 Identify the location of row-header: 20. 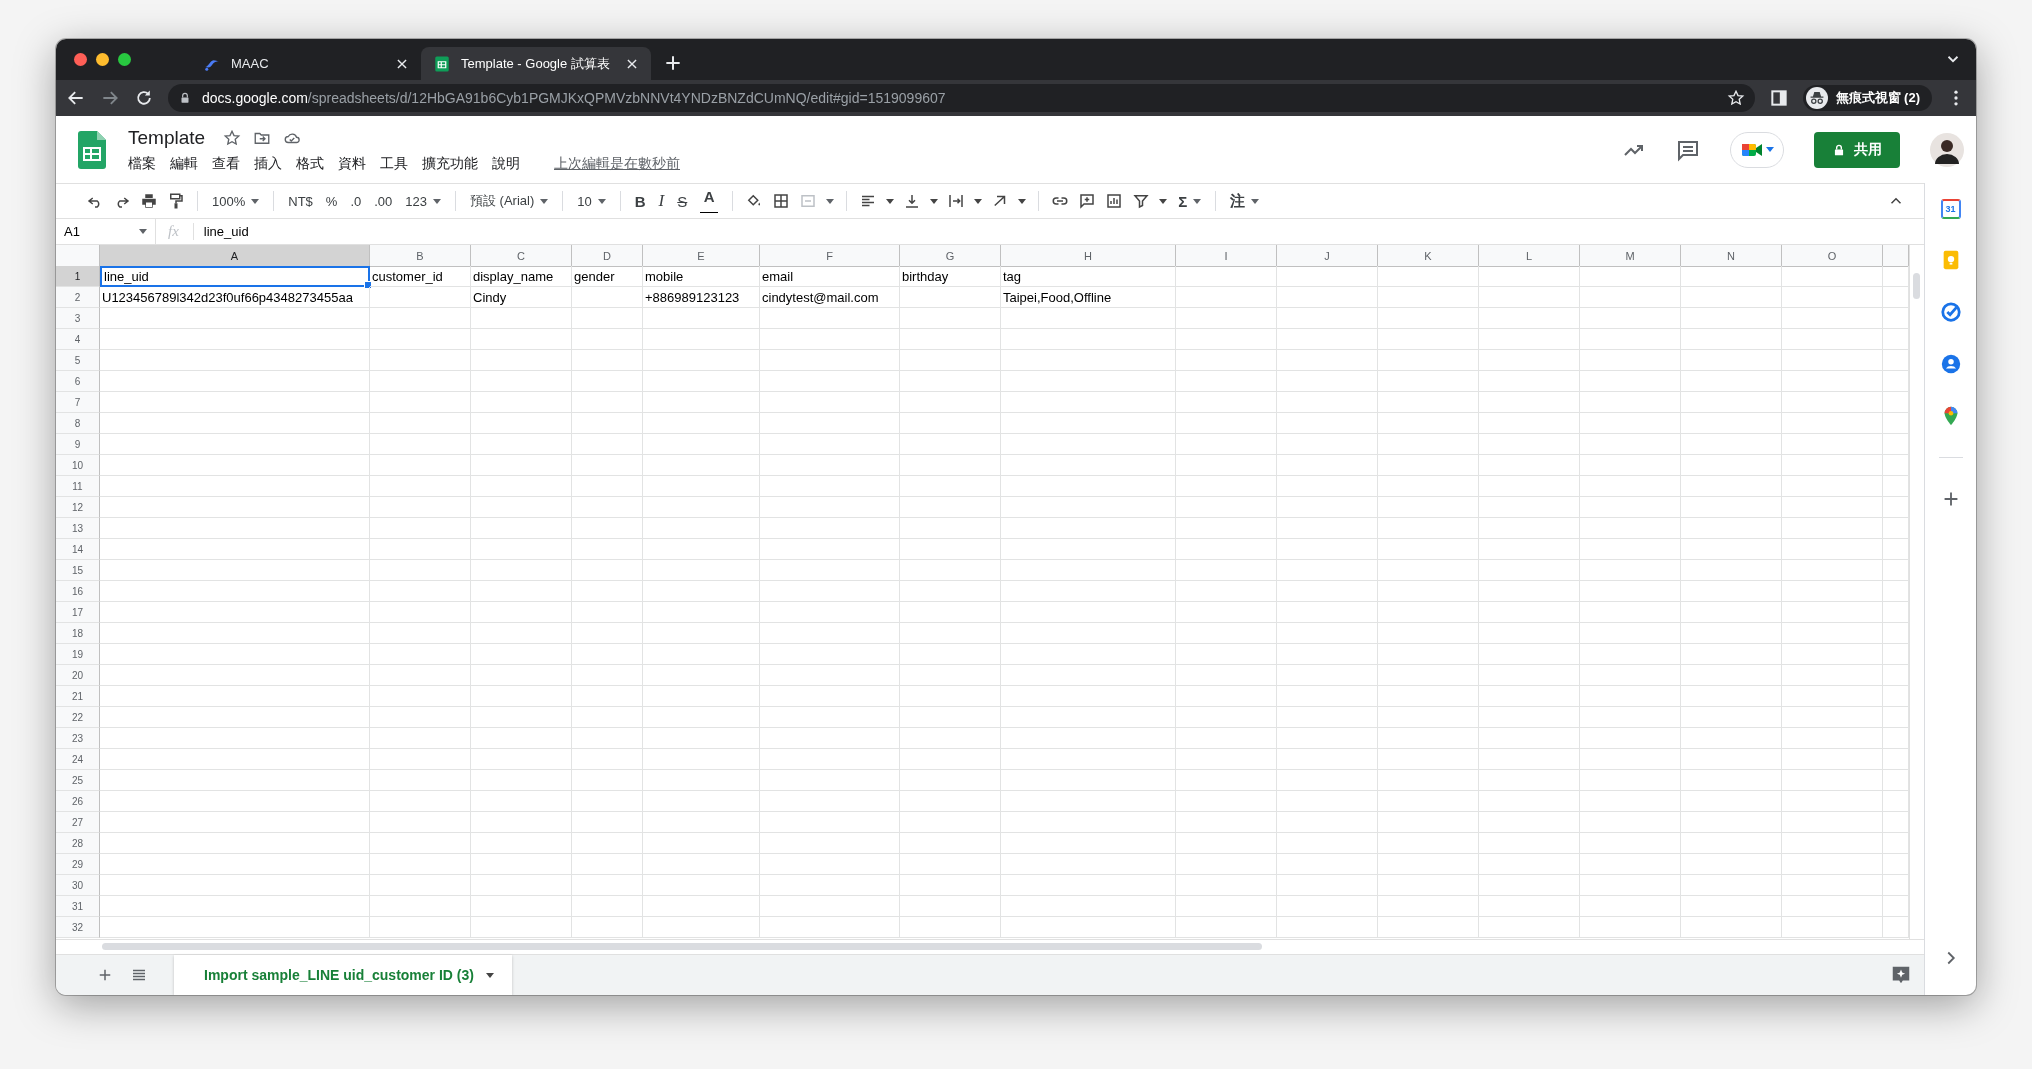
(78, 675).